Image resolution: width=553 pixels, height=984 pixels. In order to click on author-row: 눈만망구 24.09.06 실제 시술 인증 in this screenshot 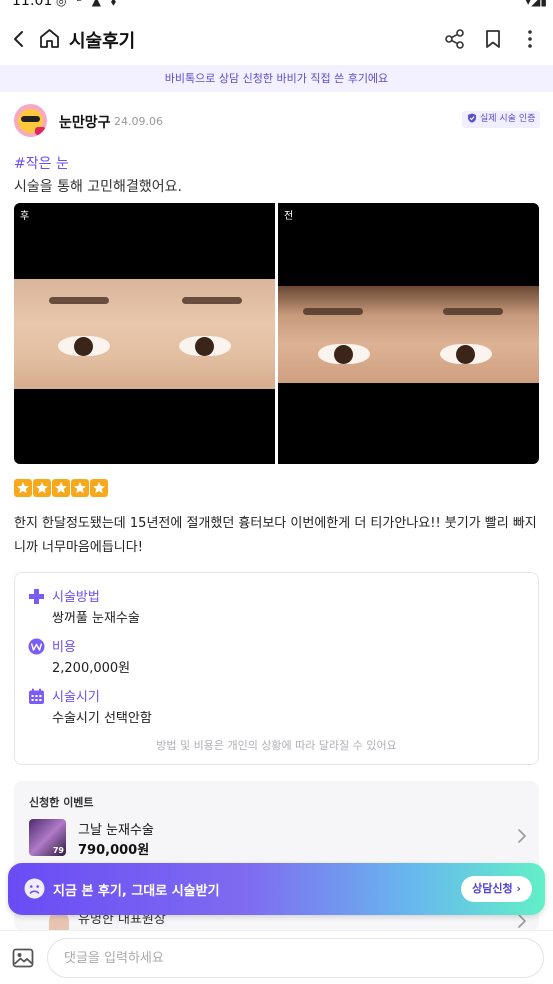, I will do `click(276, 121)`.